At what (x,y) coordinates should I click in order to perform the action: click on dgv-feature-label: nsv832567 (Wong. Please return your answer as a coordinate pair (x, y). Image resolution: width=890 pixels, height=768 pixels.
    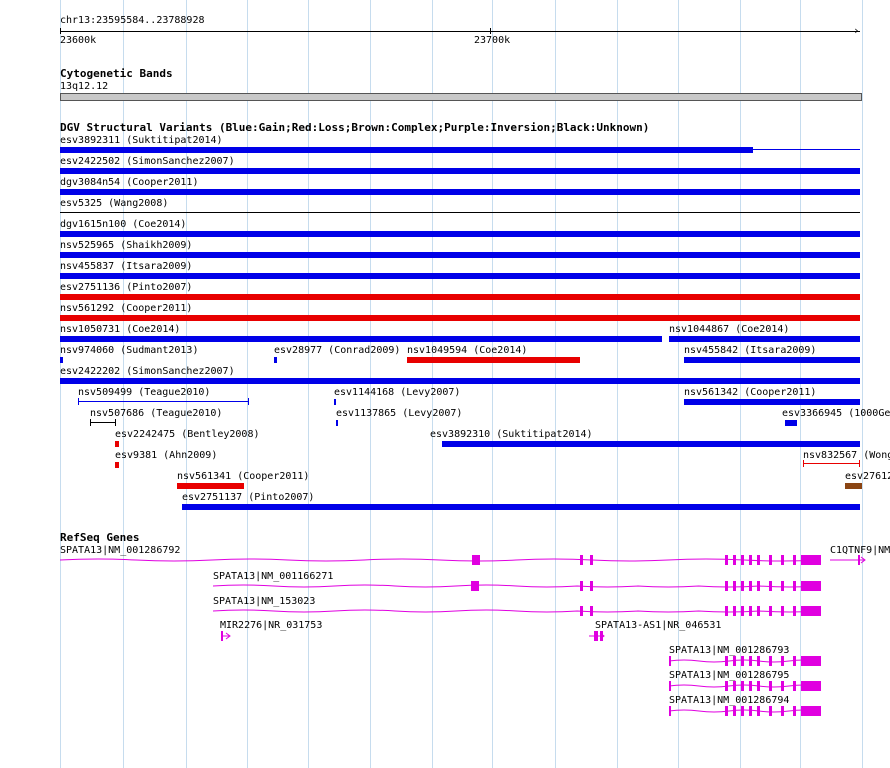
    Looking at the image, I should click on (846, 455).